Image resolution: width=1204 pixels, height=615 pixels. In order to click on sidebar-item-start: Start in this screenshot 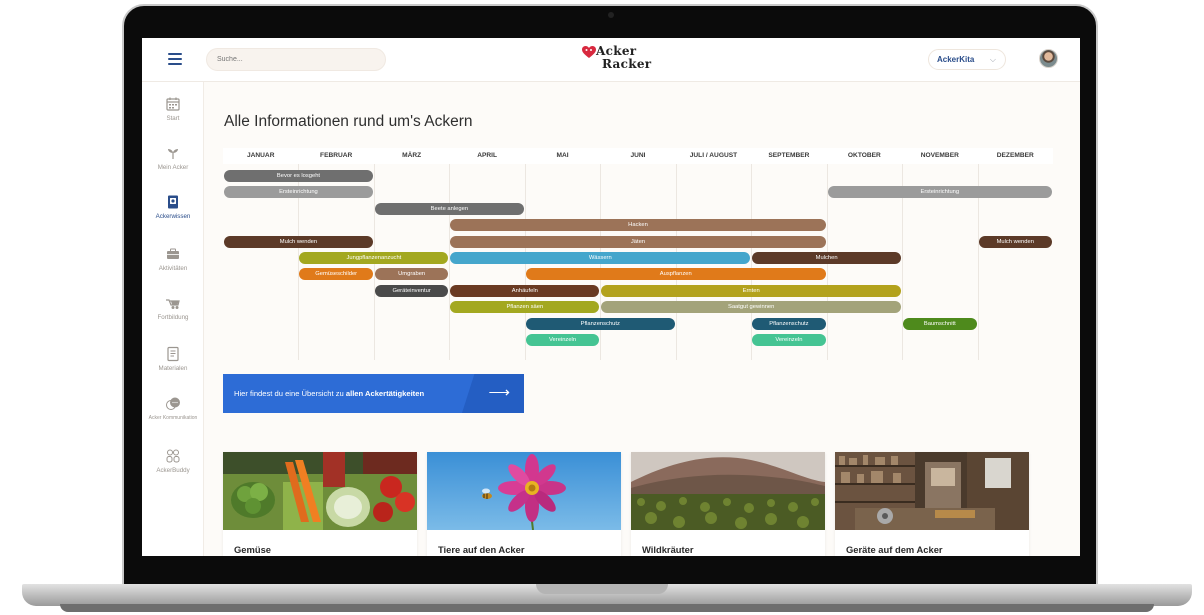, I will do `click(173, 109)`.